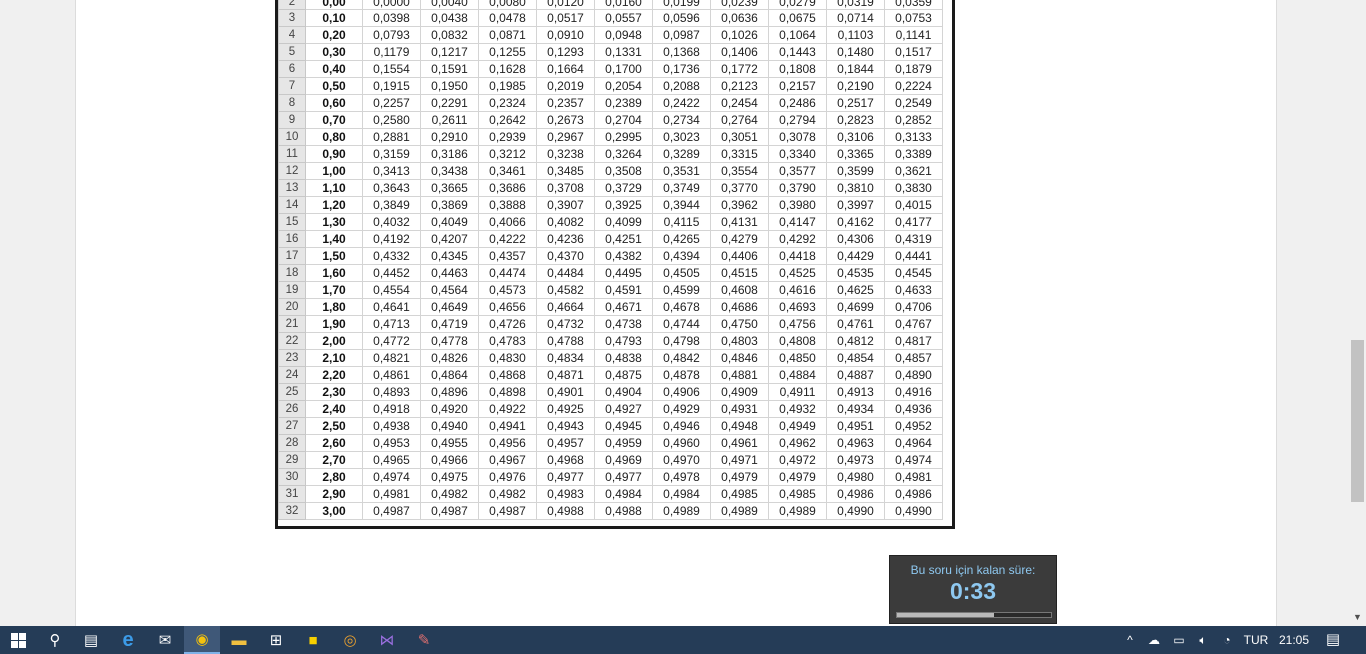 The image size is (1366, 654). I want to click on probability-cell: 0,4884, so click(797, 375).